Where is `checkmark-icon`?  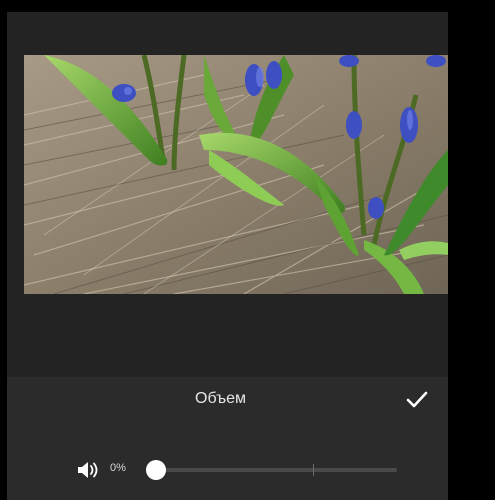 checkmark-icon is located at coordinates (417, 400).